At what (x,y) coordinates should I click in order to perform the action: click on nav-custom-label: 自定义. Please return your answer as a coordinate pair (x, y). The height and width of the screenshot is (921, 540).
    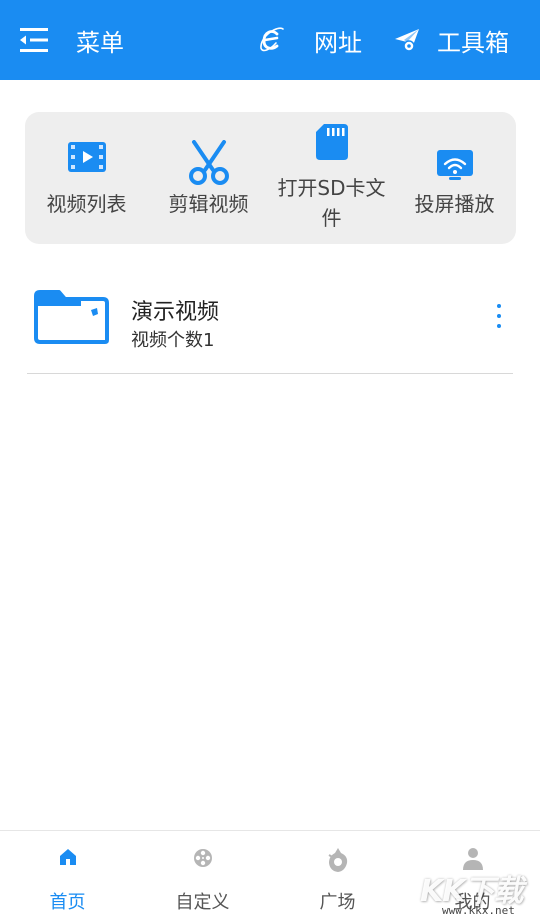
    Looking at the image, I should click on (202, 902).